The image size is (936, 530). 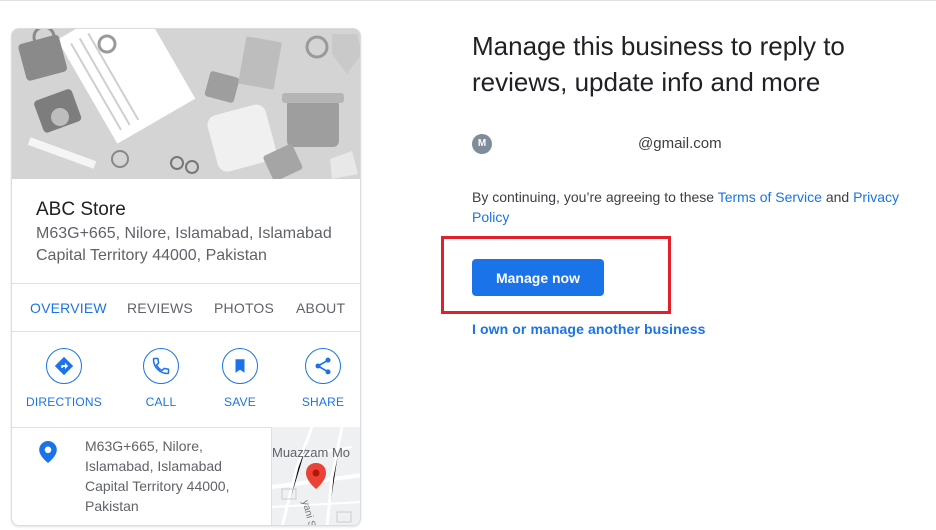 What do you see at coordinates (538, 277) in the screenshot?
I see `manage-now-button: Manage now` at bounding box center [538, 277].